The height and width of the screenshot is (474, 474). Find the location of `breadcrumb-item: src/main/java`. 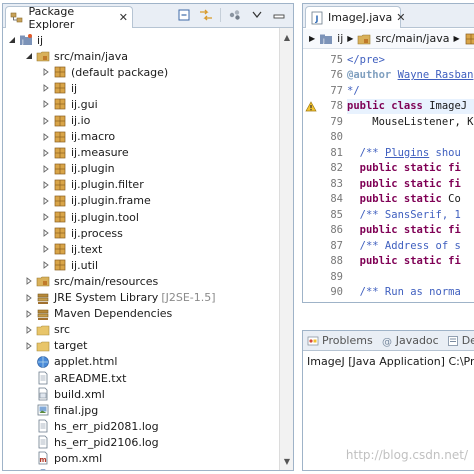

breadcrumb-item: src/main/java is located at coordinates (412, 38).